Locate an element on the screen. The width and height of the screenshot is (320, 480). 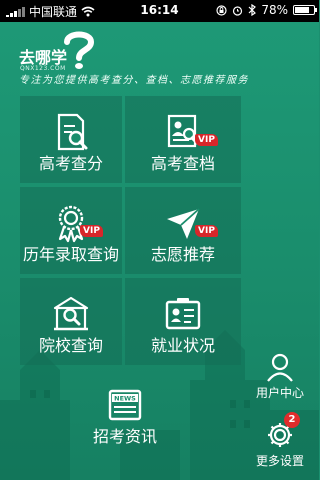
rotation-lock-icon is located at coordinates (221, 10).